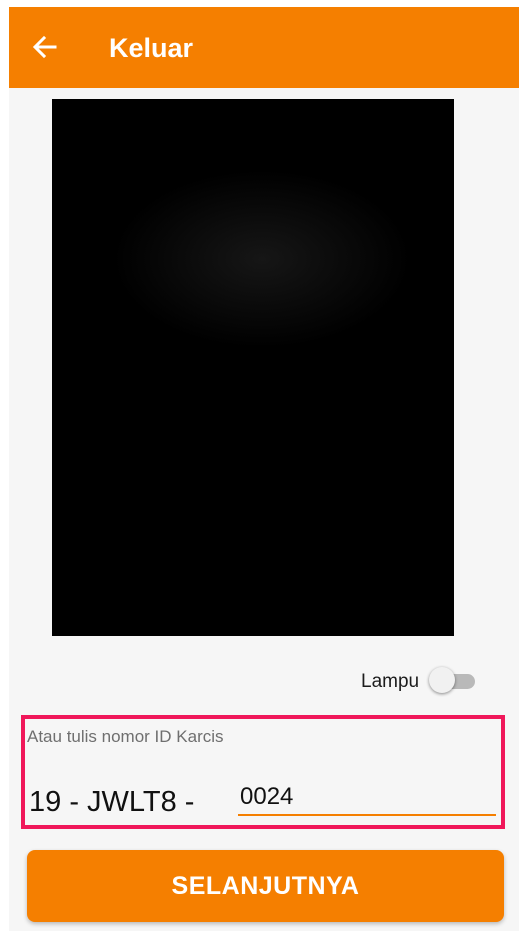 The image size is (519, 931). I want to click on ticket-id-hint: Atau tulis nomor ID Karcis, so click(125, 736).